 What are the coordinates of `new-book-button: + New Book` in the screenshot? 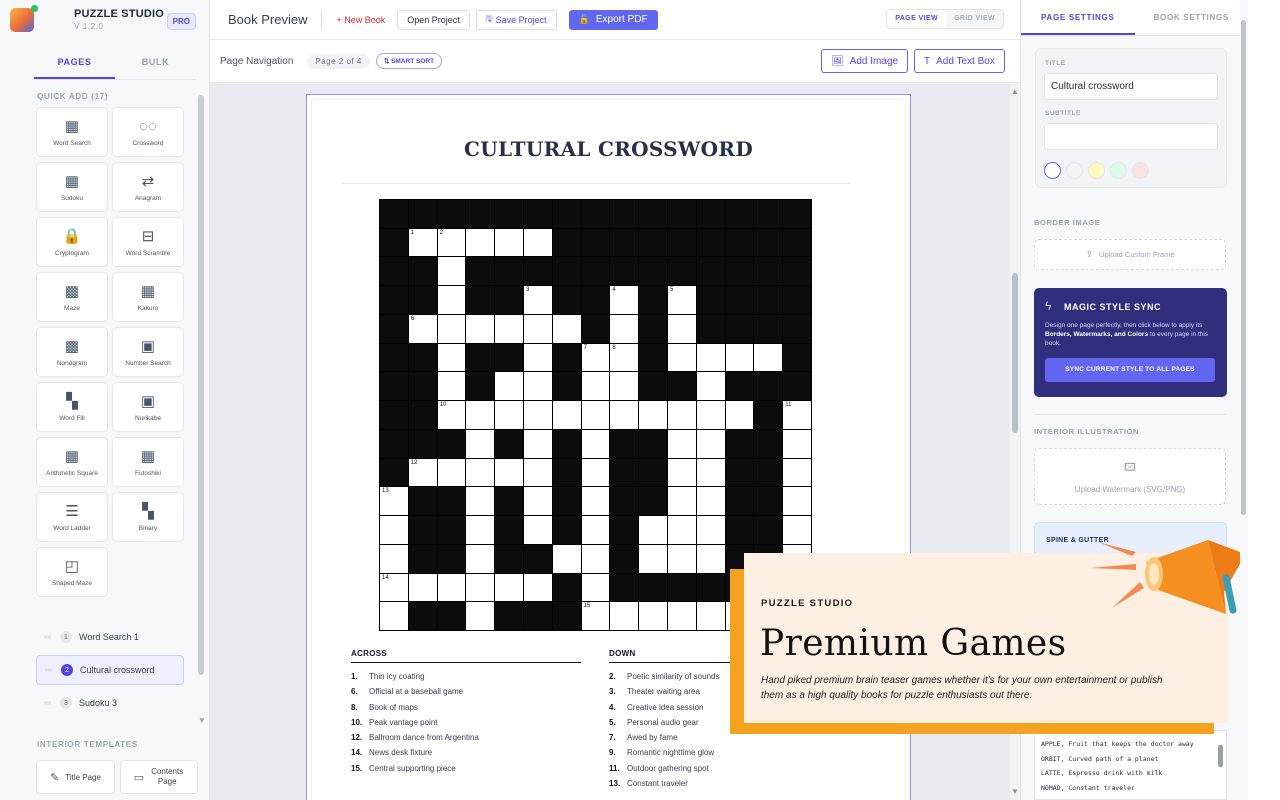 It's located at (360, 20).